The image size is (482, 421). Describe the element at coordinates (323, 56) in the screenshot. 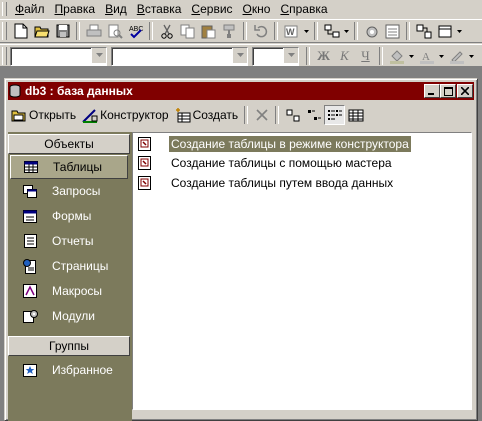

I see `bold-button: Ж` at that location.